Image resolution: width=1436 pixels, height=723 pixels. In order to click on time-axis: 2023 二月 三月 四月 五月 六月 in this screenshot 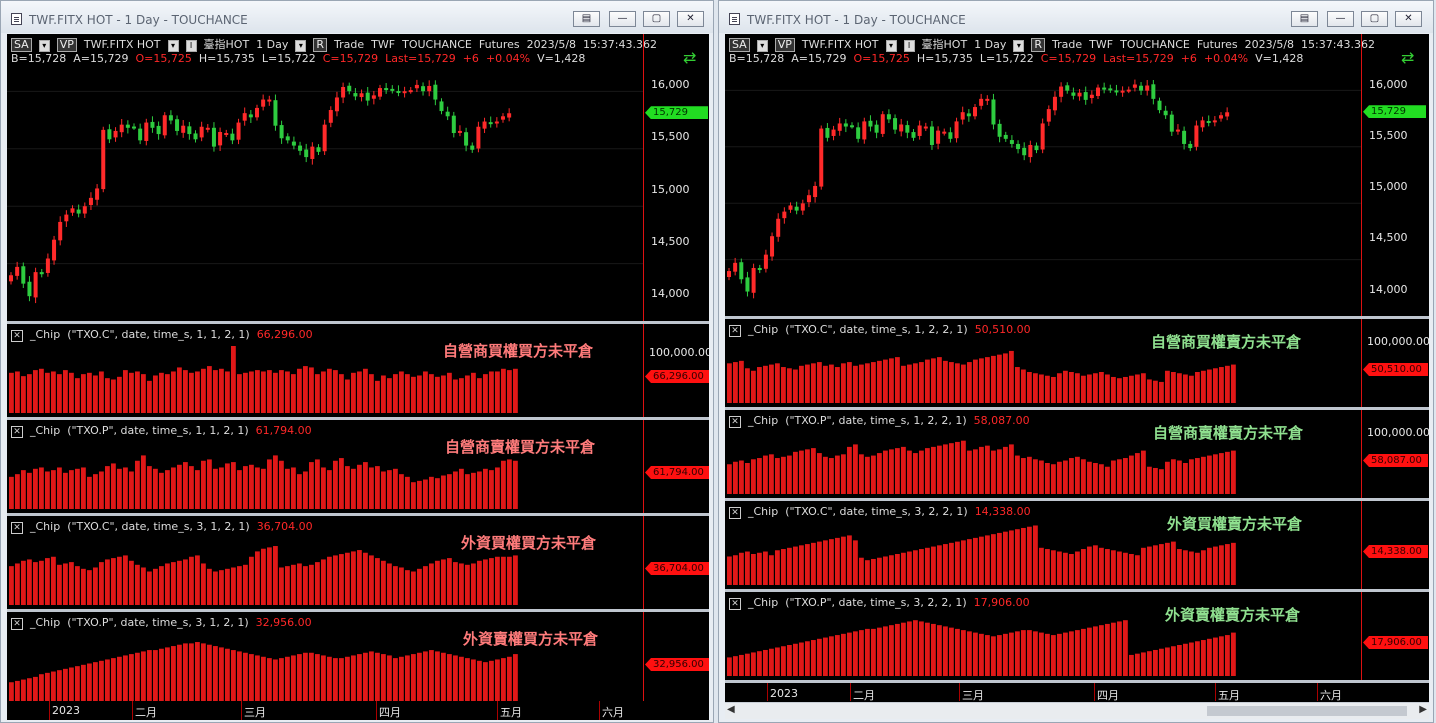, I will do `click(1077, 692)`.